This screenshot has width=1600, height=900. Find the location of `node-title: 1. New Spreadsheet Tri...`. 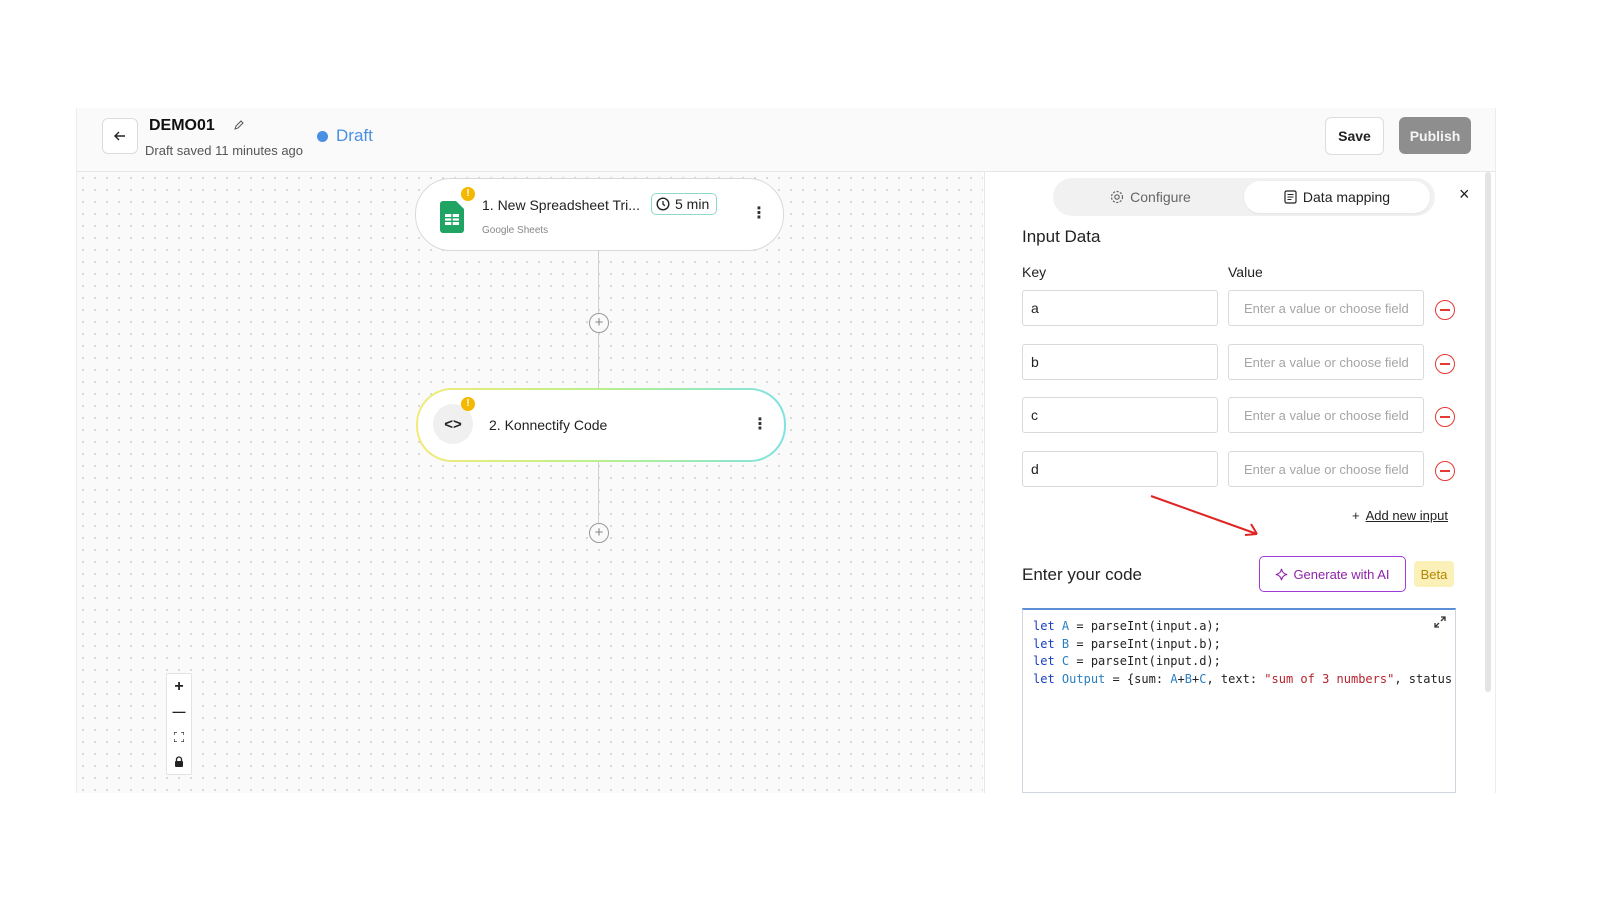

node-title: 1. New Spreadsheet Tri... is located at coordinates (561, 205).